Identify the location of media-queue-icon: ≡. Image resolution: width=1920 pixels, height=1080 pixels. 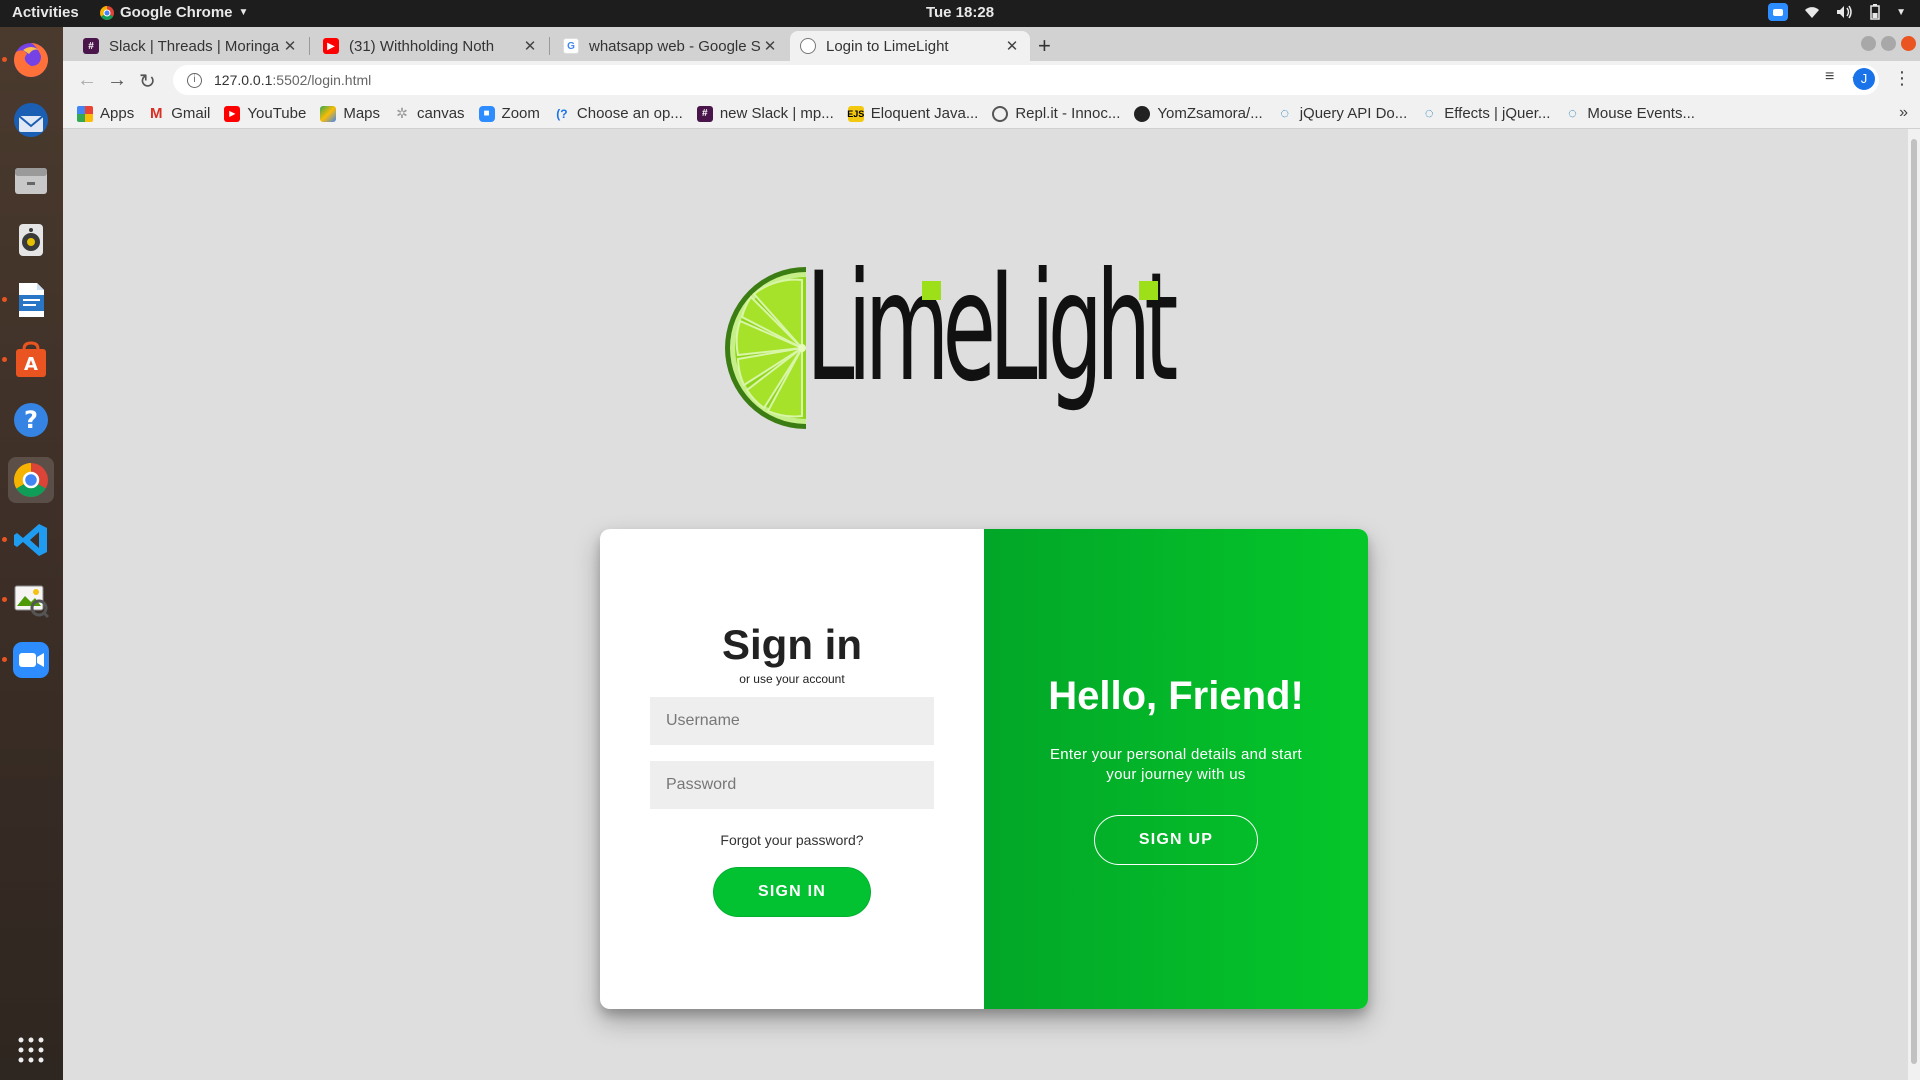
(1829, 77).